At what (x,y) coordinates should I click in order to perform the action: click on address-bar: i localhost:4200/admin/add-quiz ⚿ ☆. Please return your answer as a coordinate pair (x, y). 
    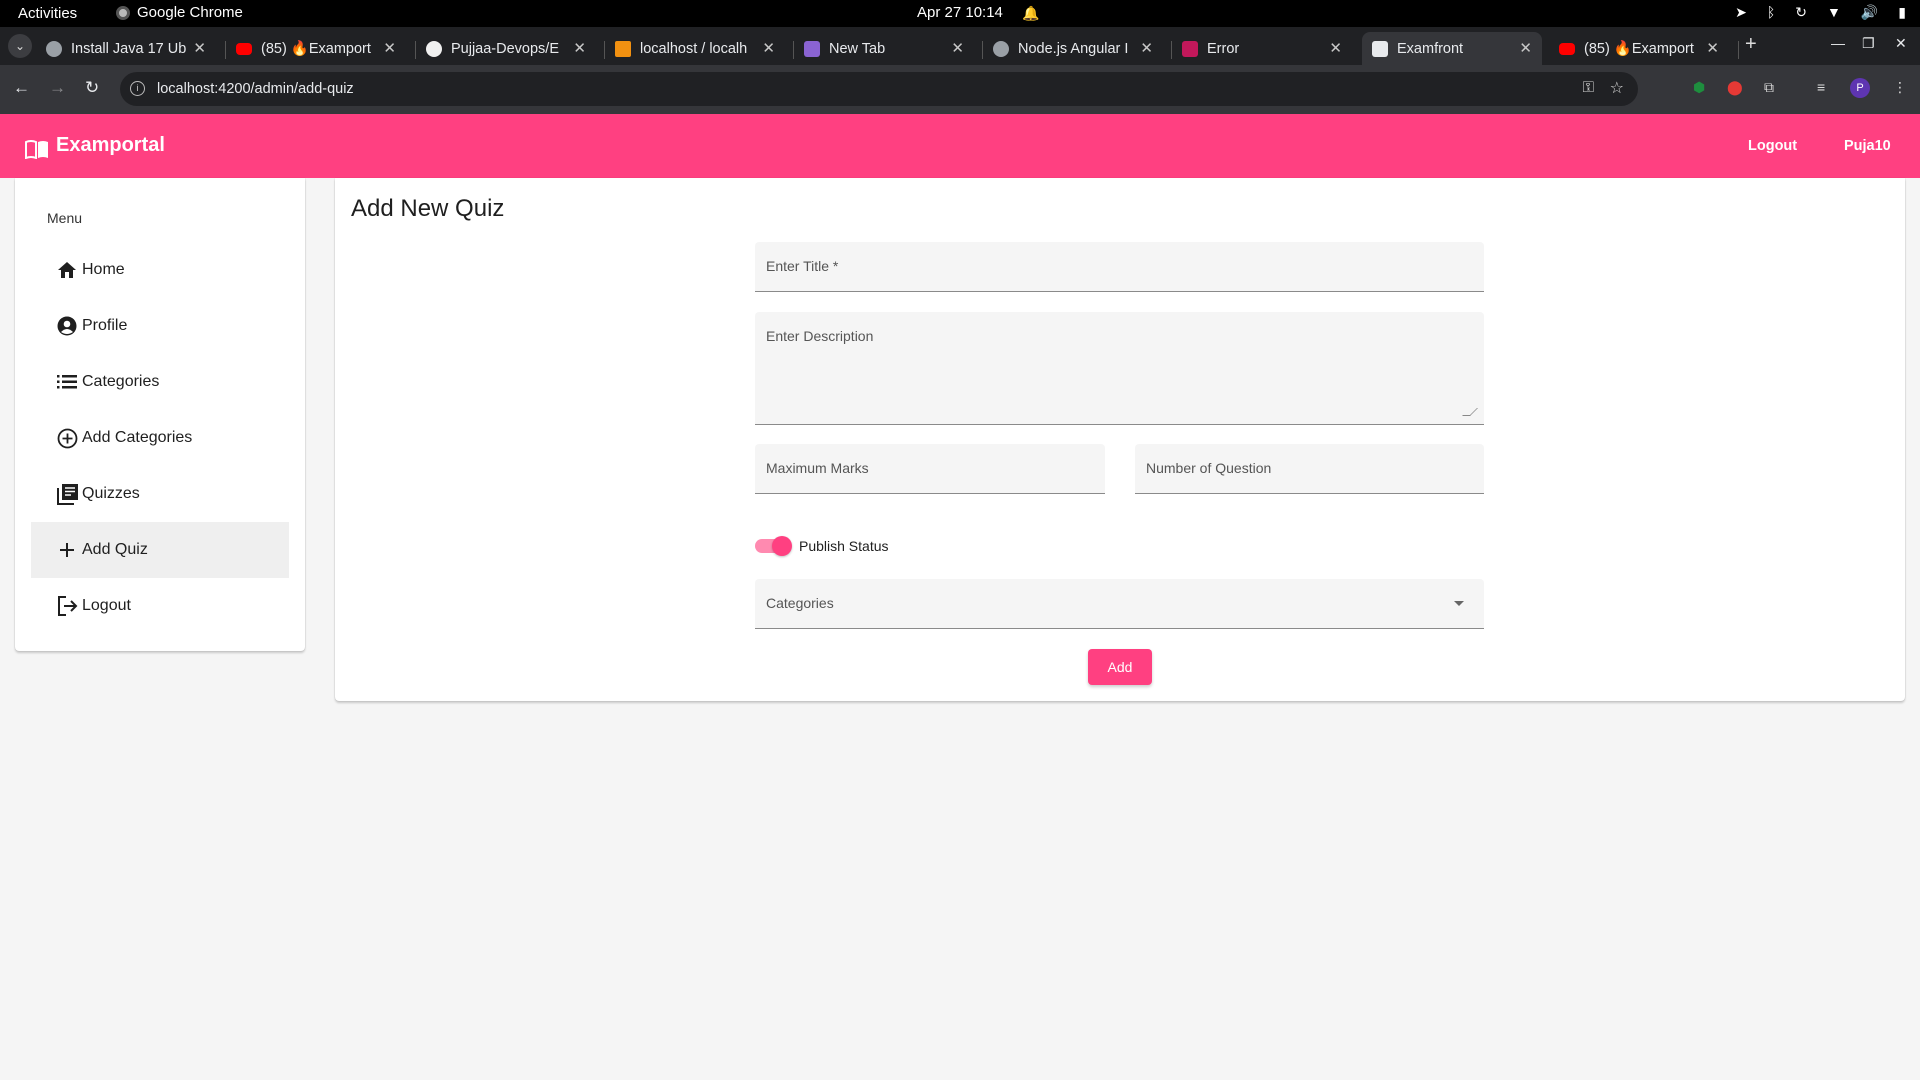
    Looking at the image, I should click on (879, 89).